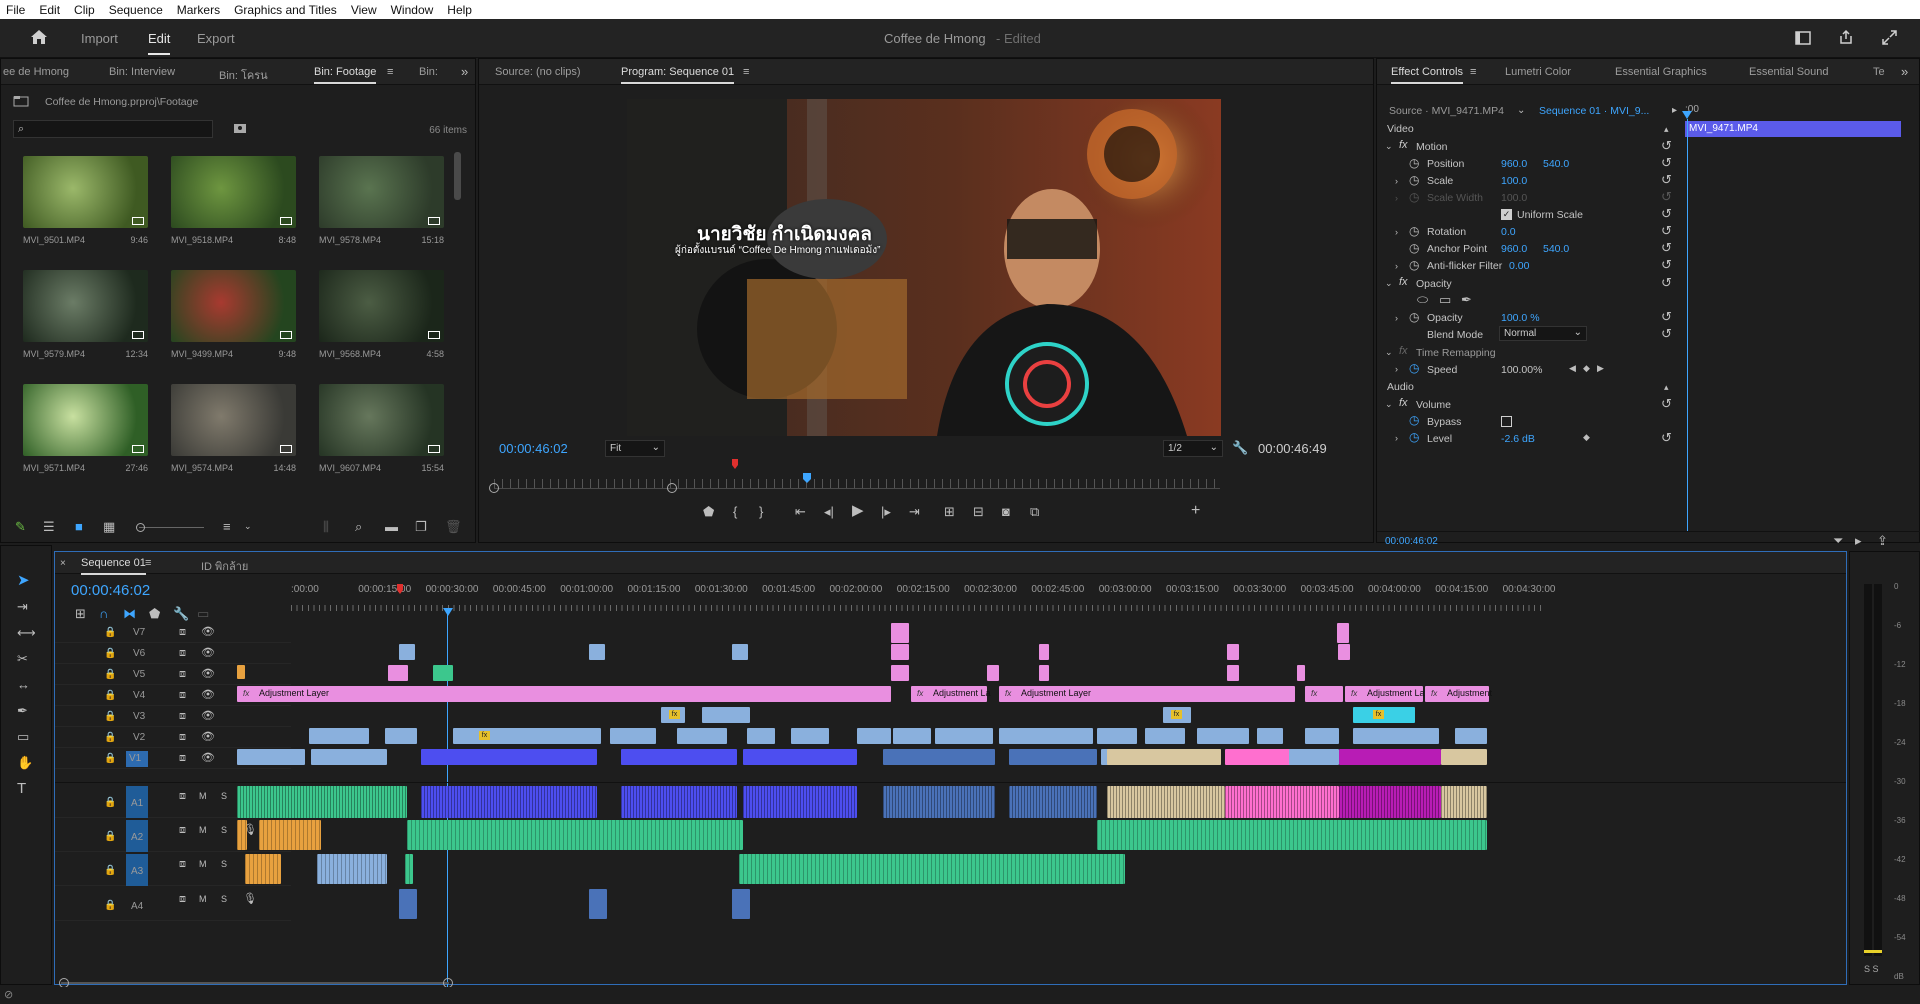 This screenshot has width=1920, height=1004. What do you see at coordinates (1879, 72) in the screenshot?
I see `tab-text: Te` at bounding box center [1879, 72].